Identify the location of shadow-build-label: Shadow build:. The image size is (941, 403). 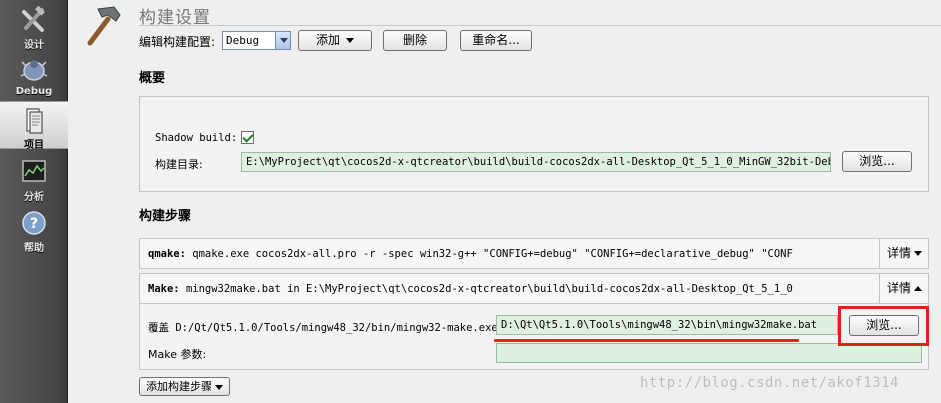
(196, 138).